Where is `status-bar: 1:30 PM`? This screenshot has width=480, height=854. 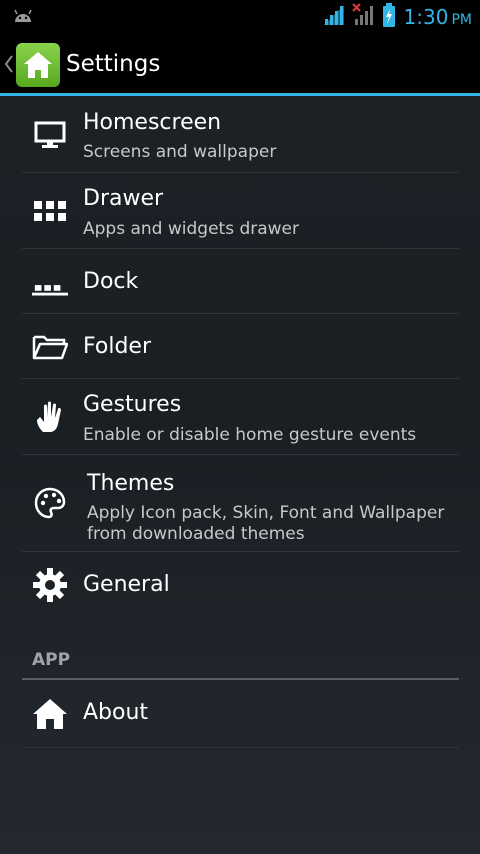 status-bar: 1:30 PM is located at coordinates (240, 16).